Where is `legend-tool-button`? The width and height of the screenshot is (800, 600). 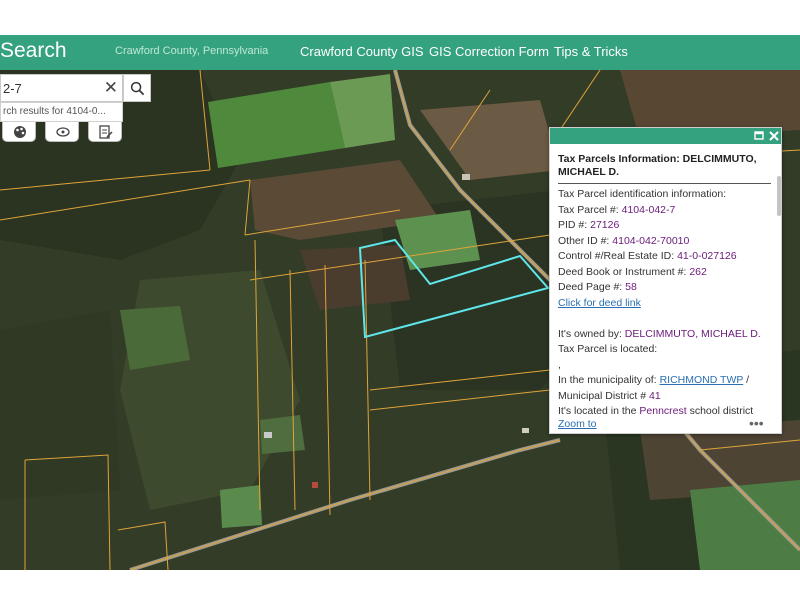
legend-tool-button is located at coordinates (105, 132).